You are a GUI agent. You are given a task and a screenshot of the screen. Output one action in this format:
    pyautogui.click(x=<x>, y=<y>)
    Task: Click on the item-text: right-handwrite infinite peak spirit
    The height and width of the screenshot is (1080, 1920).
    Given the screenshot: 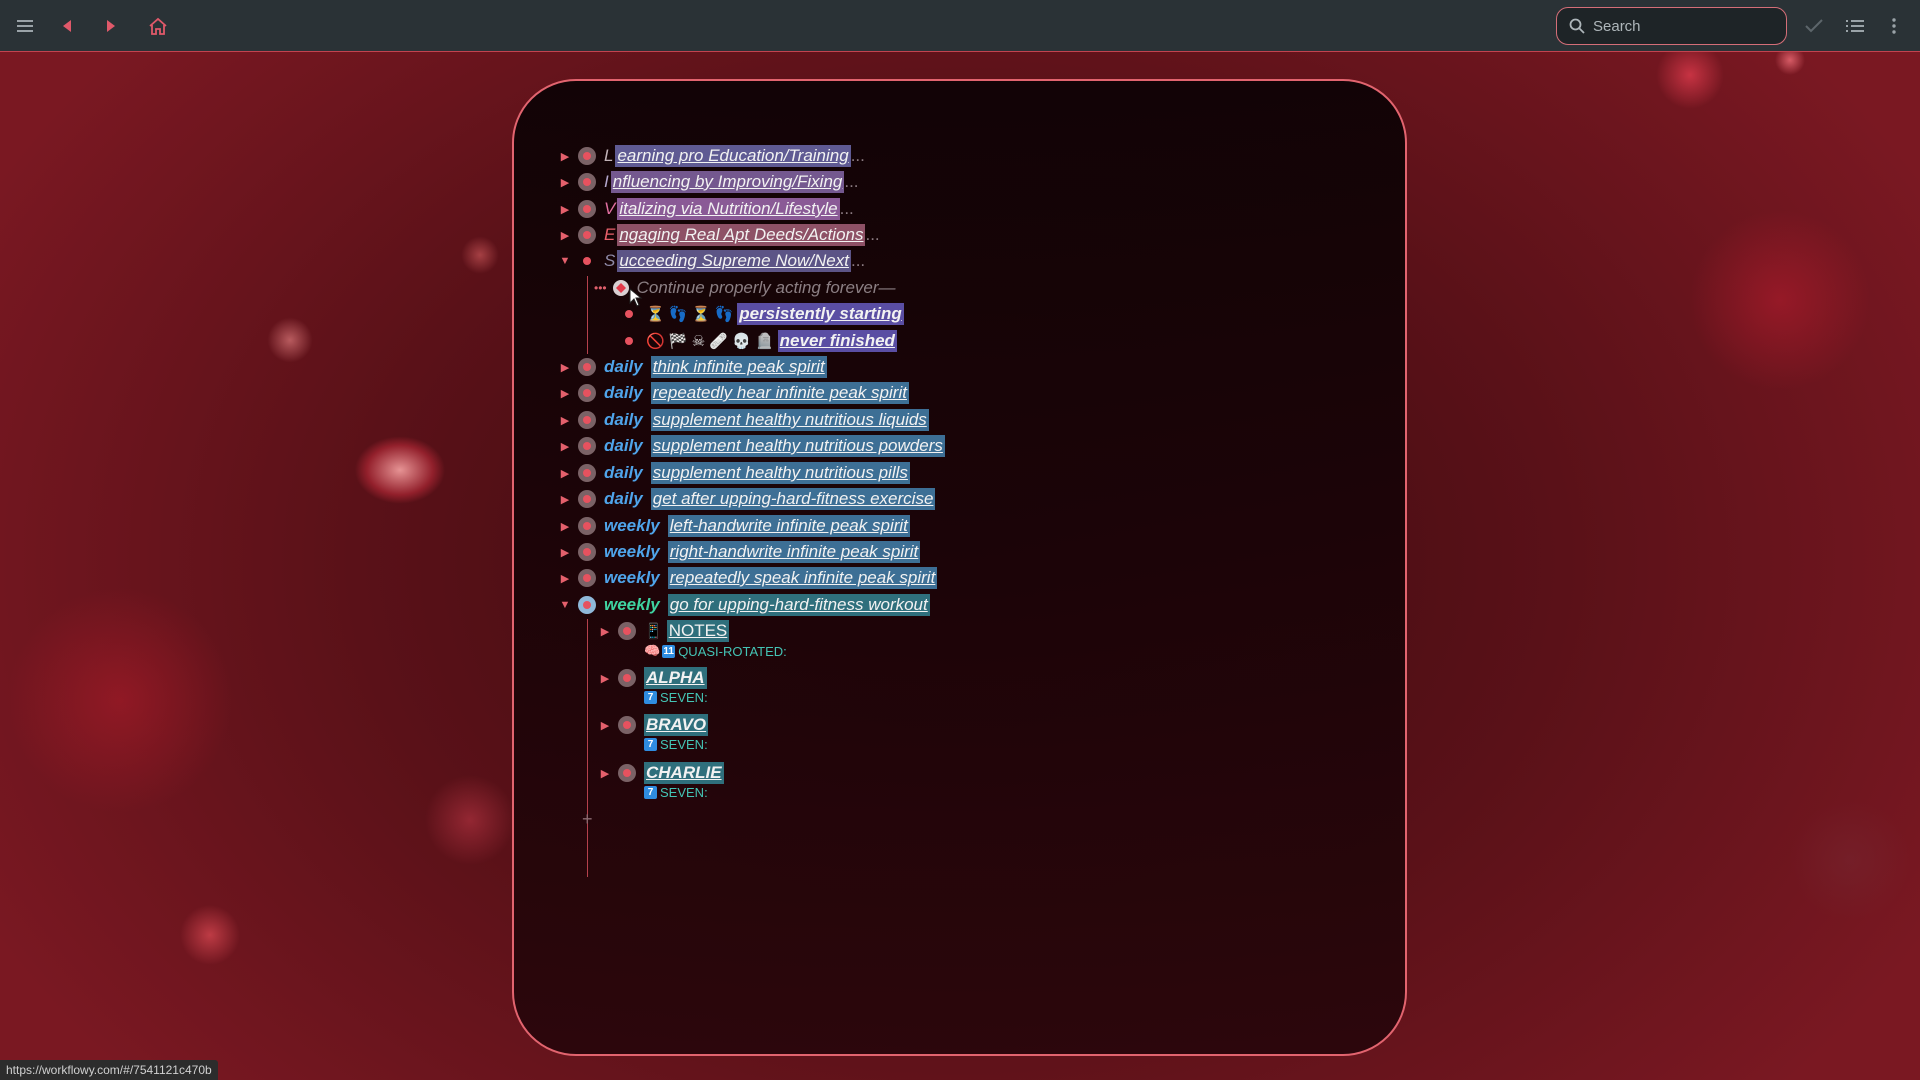 What is the action you would take?
    pyautogui.click(x=794, y=552)
    